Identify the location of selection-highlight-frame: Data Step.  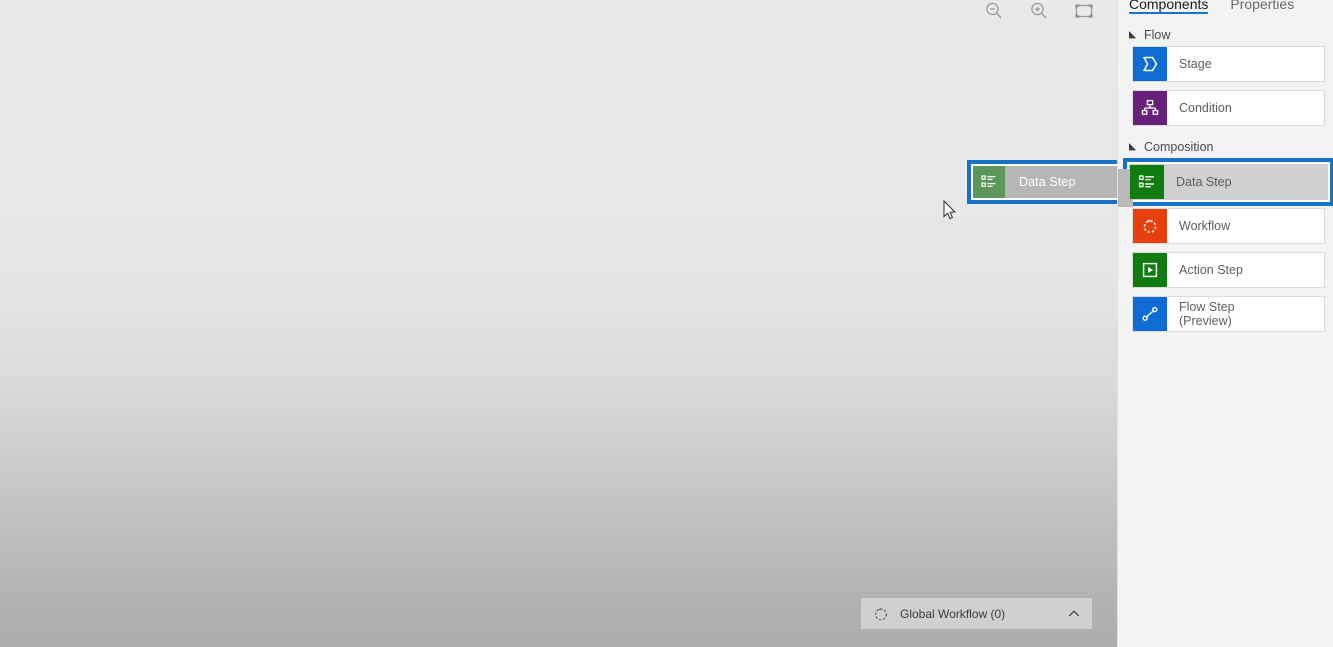
(1225, 182).